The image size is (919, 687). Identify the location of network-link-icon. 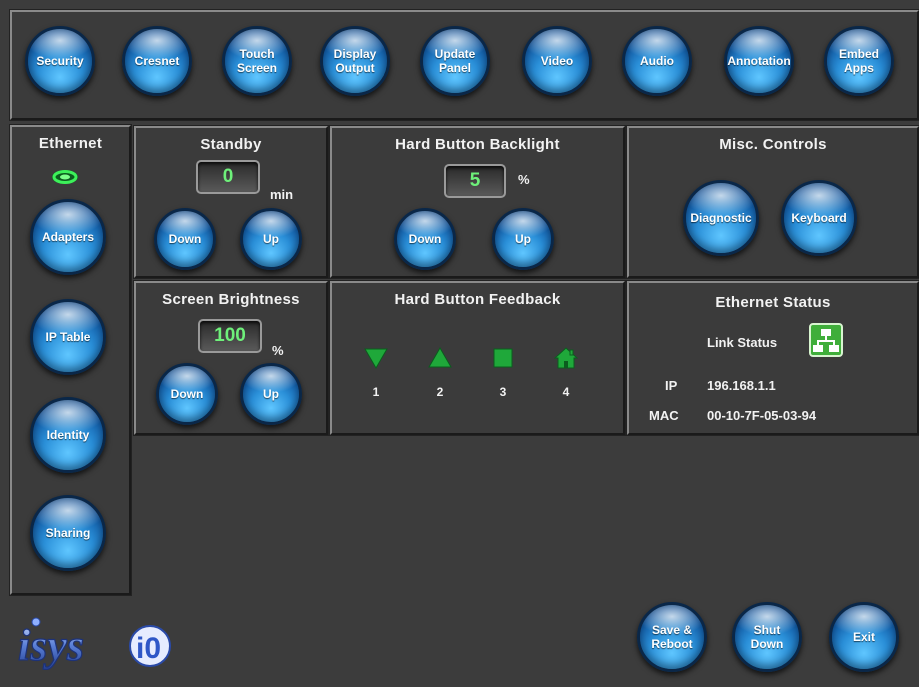
(826, 340).